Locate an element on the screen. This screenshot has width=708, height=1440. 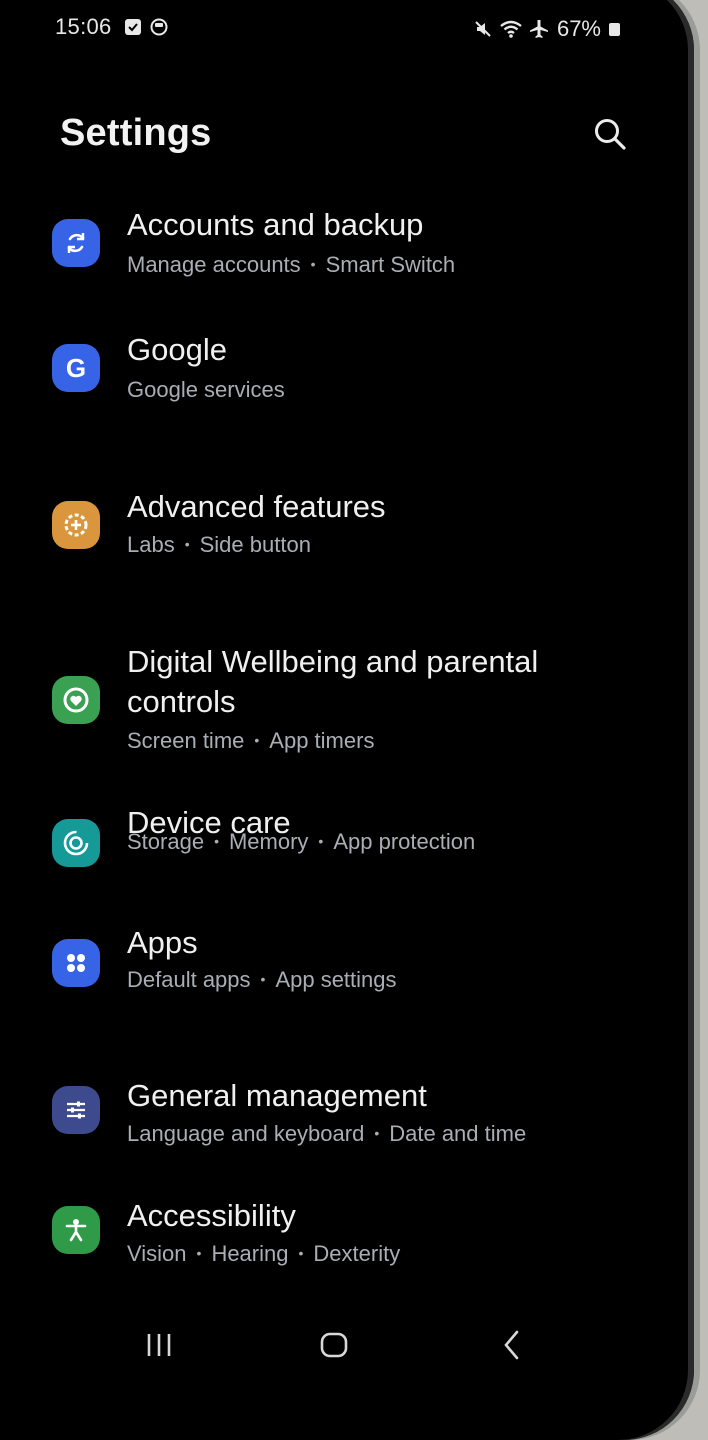
device-care-icon is located at coordinates (76, 843).